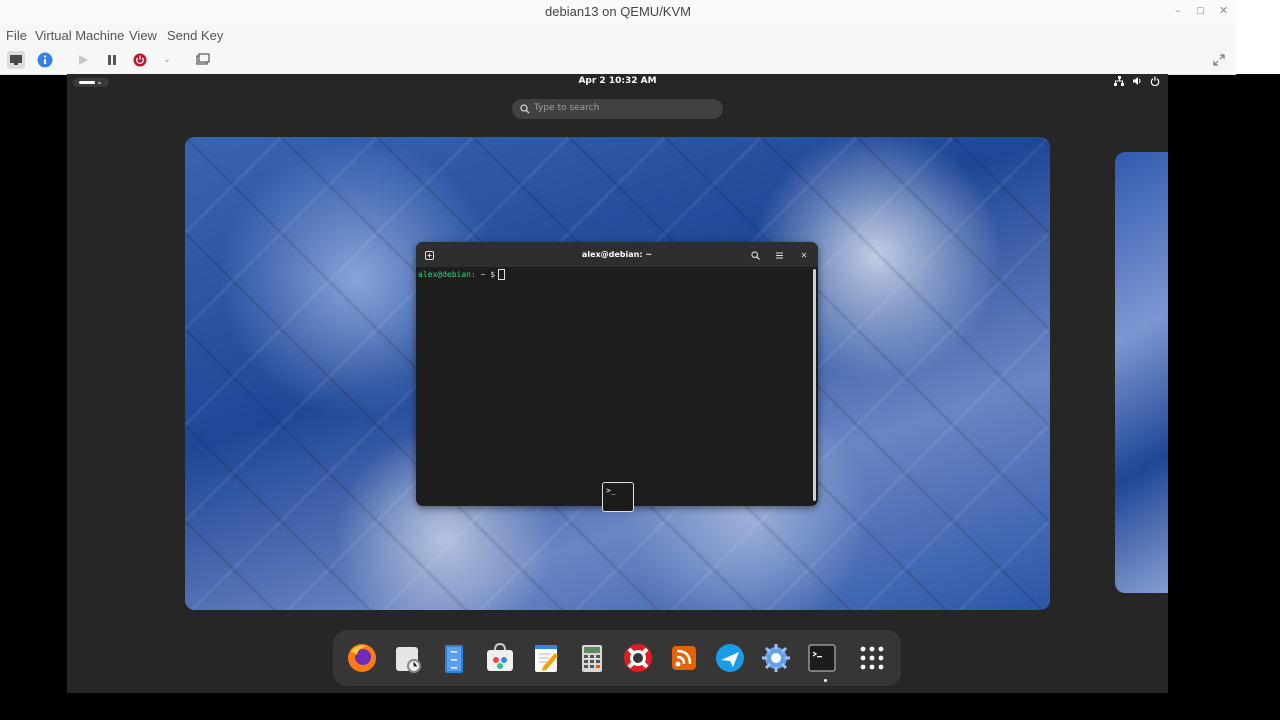 This screenshot has width=1280, height=720. Describe the element at coordinates (143, 35) in the screenshot. I see `menu-view: View` at that location.